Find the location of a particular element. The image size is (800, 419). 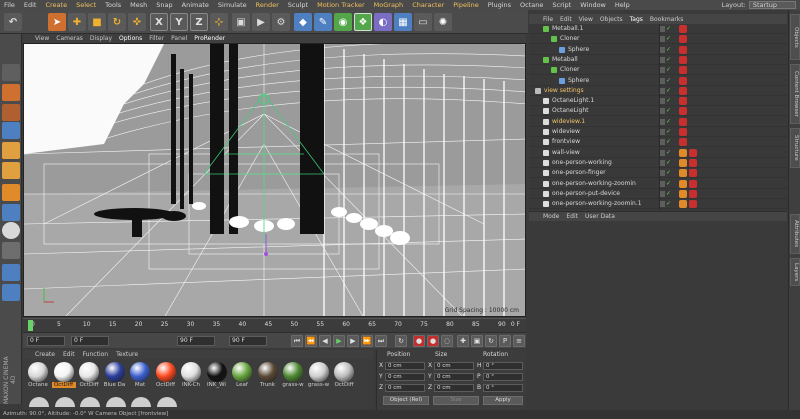

material-menu-function: Function is located at coordinates (96, 354).